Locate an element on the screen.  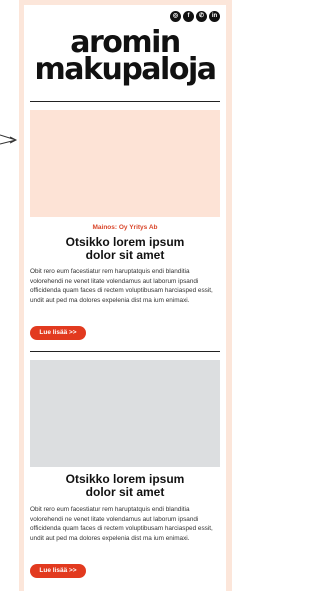
facebook-icon: f is located at coordinates (188, 16).